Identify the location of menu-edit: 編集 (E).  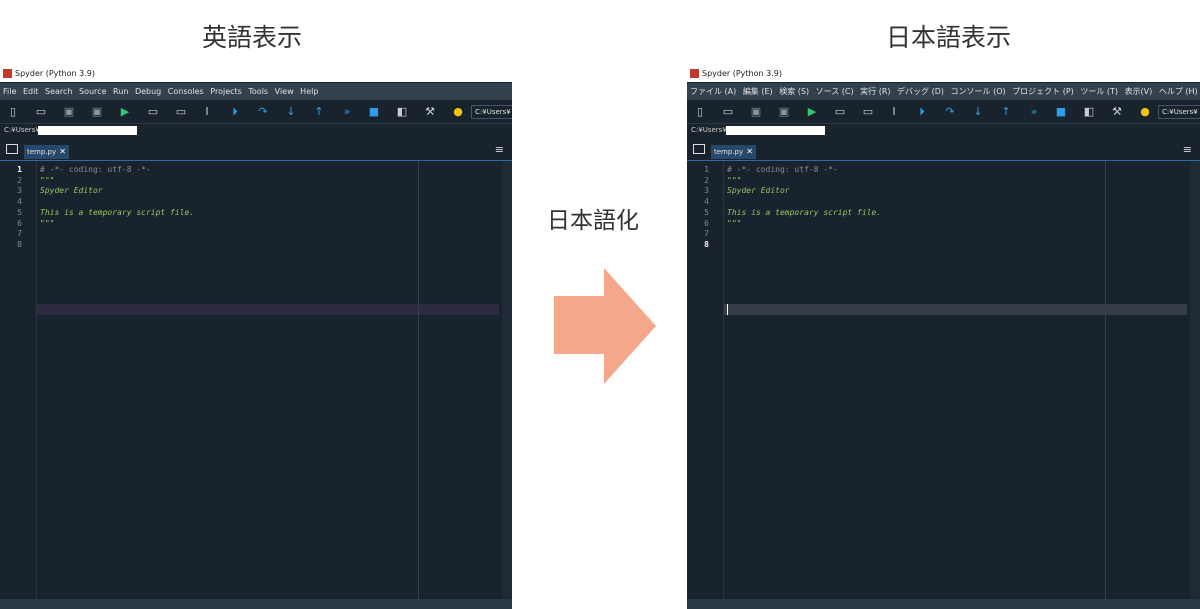
(758, 91).